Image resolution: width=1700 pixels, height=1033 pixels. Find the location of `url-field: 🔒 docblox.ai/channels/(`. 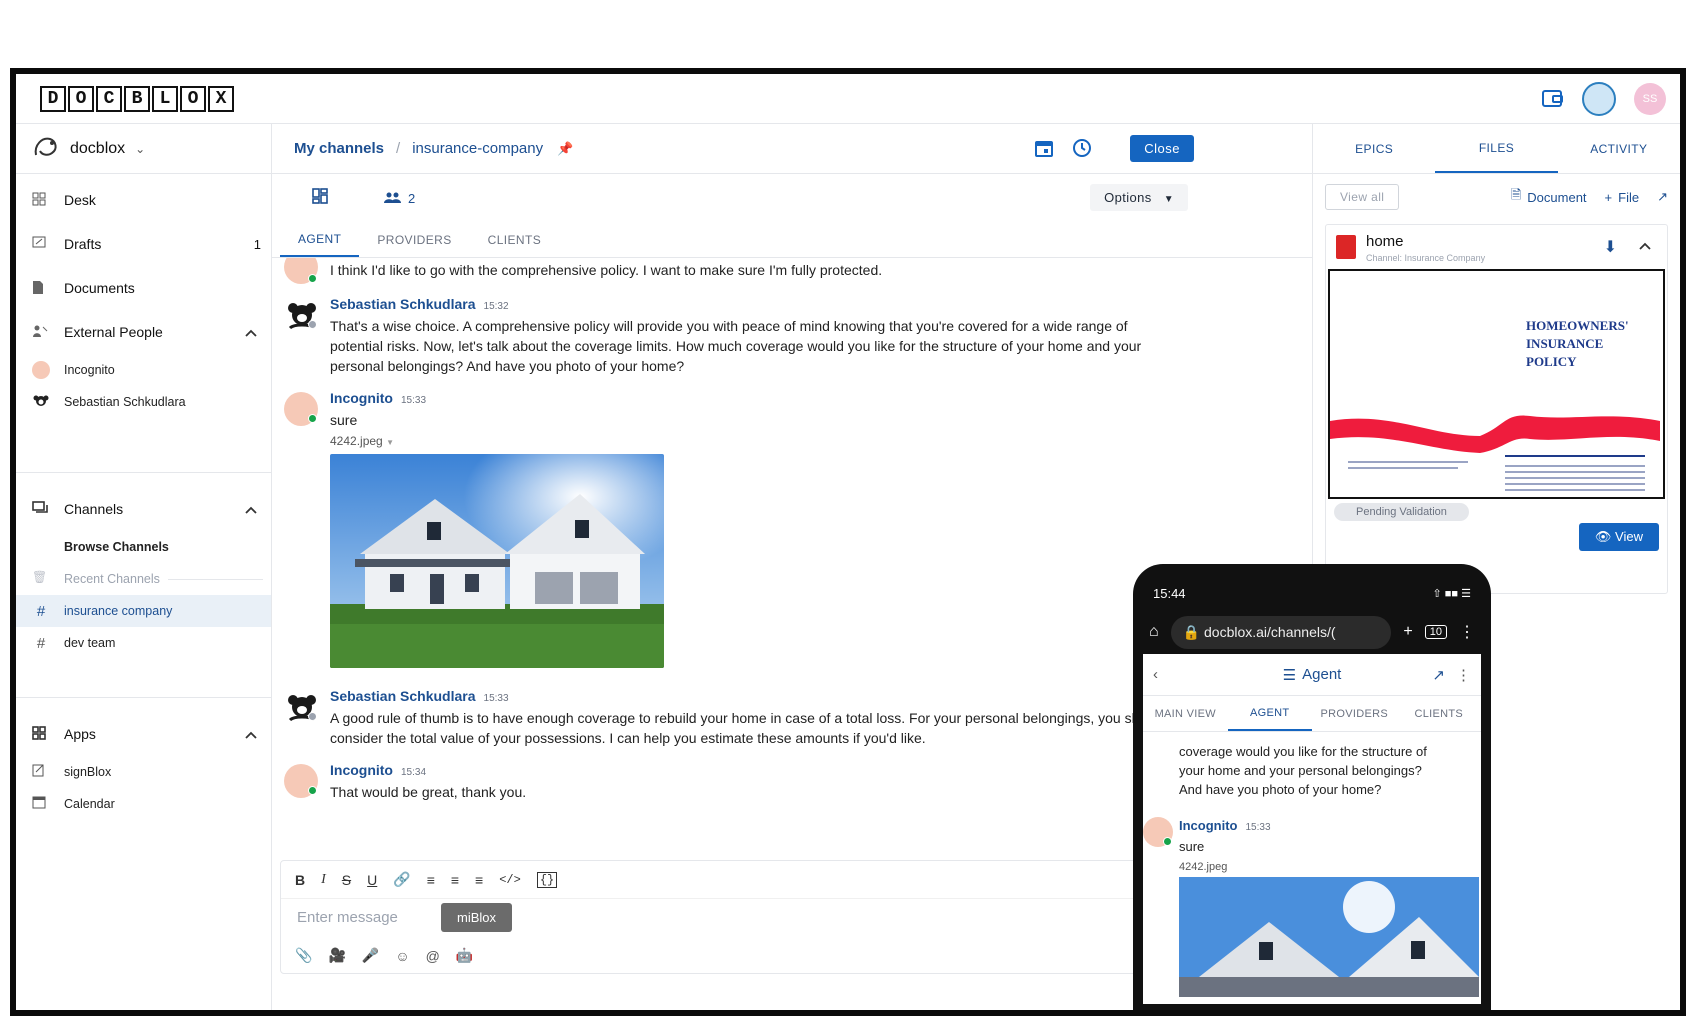

url-field: 🔒 docblox.ai/channels/( is located at coordinates (1281, 632).